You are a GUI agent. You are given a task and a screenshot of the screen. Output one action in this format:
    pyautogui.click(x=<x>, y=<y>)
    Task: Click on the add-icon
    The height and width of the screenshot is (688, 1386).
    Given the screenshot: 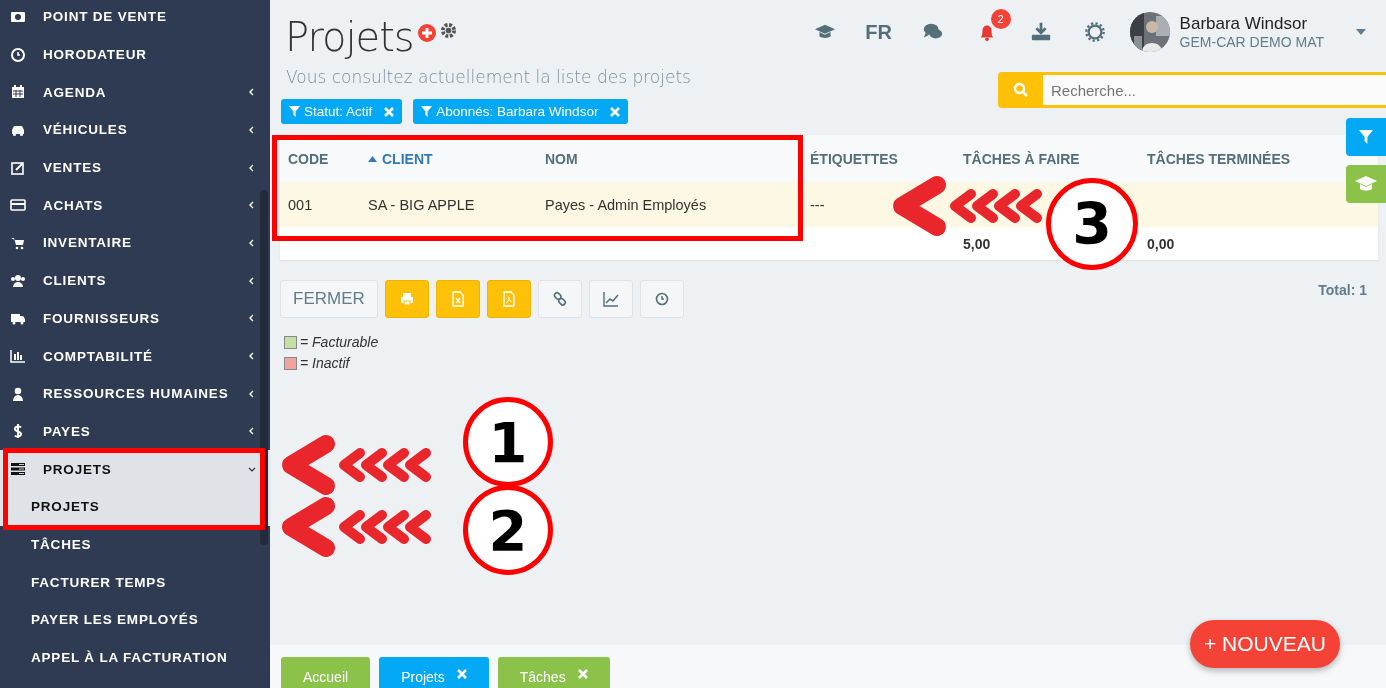 What is the action you would take?
    pyautogui.click(x=426, y=33)
    